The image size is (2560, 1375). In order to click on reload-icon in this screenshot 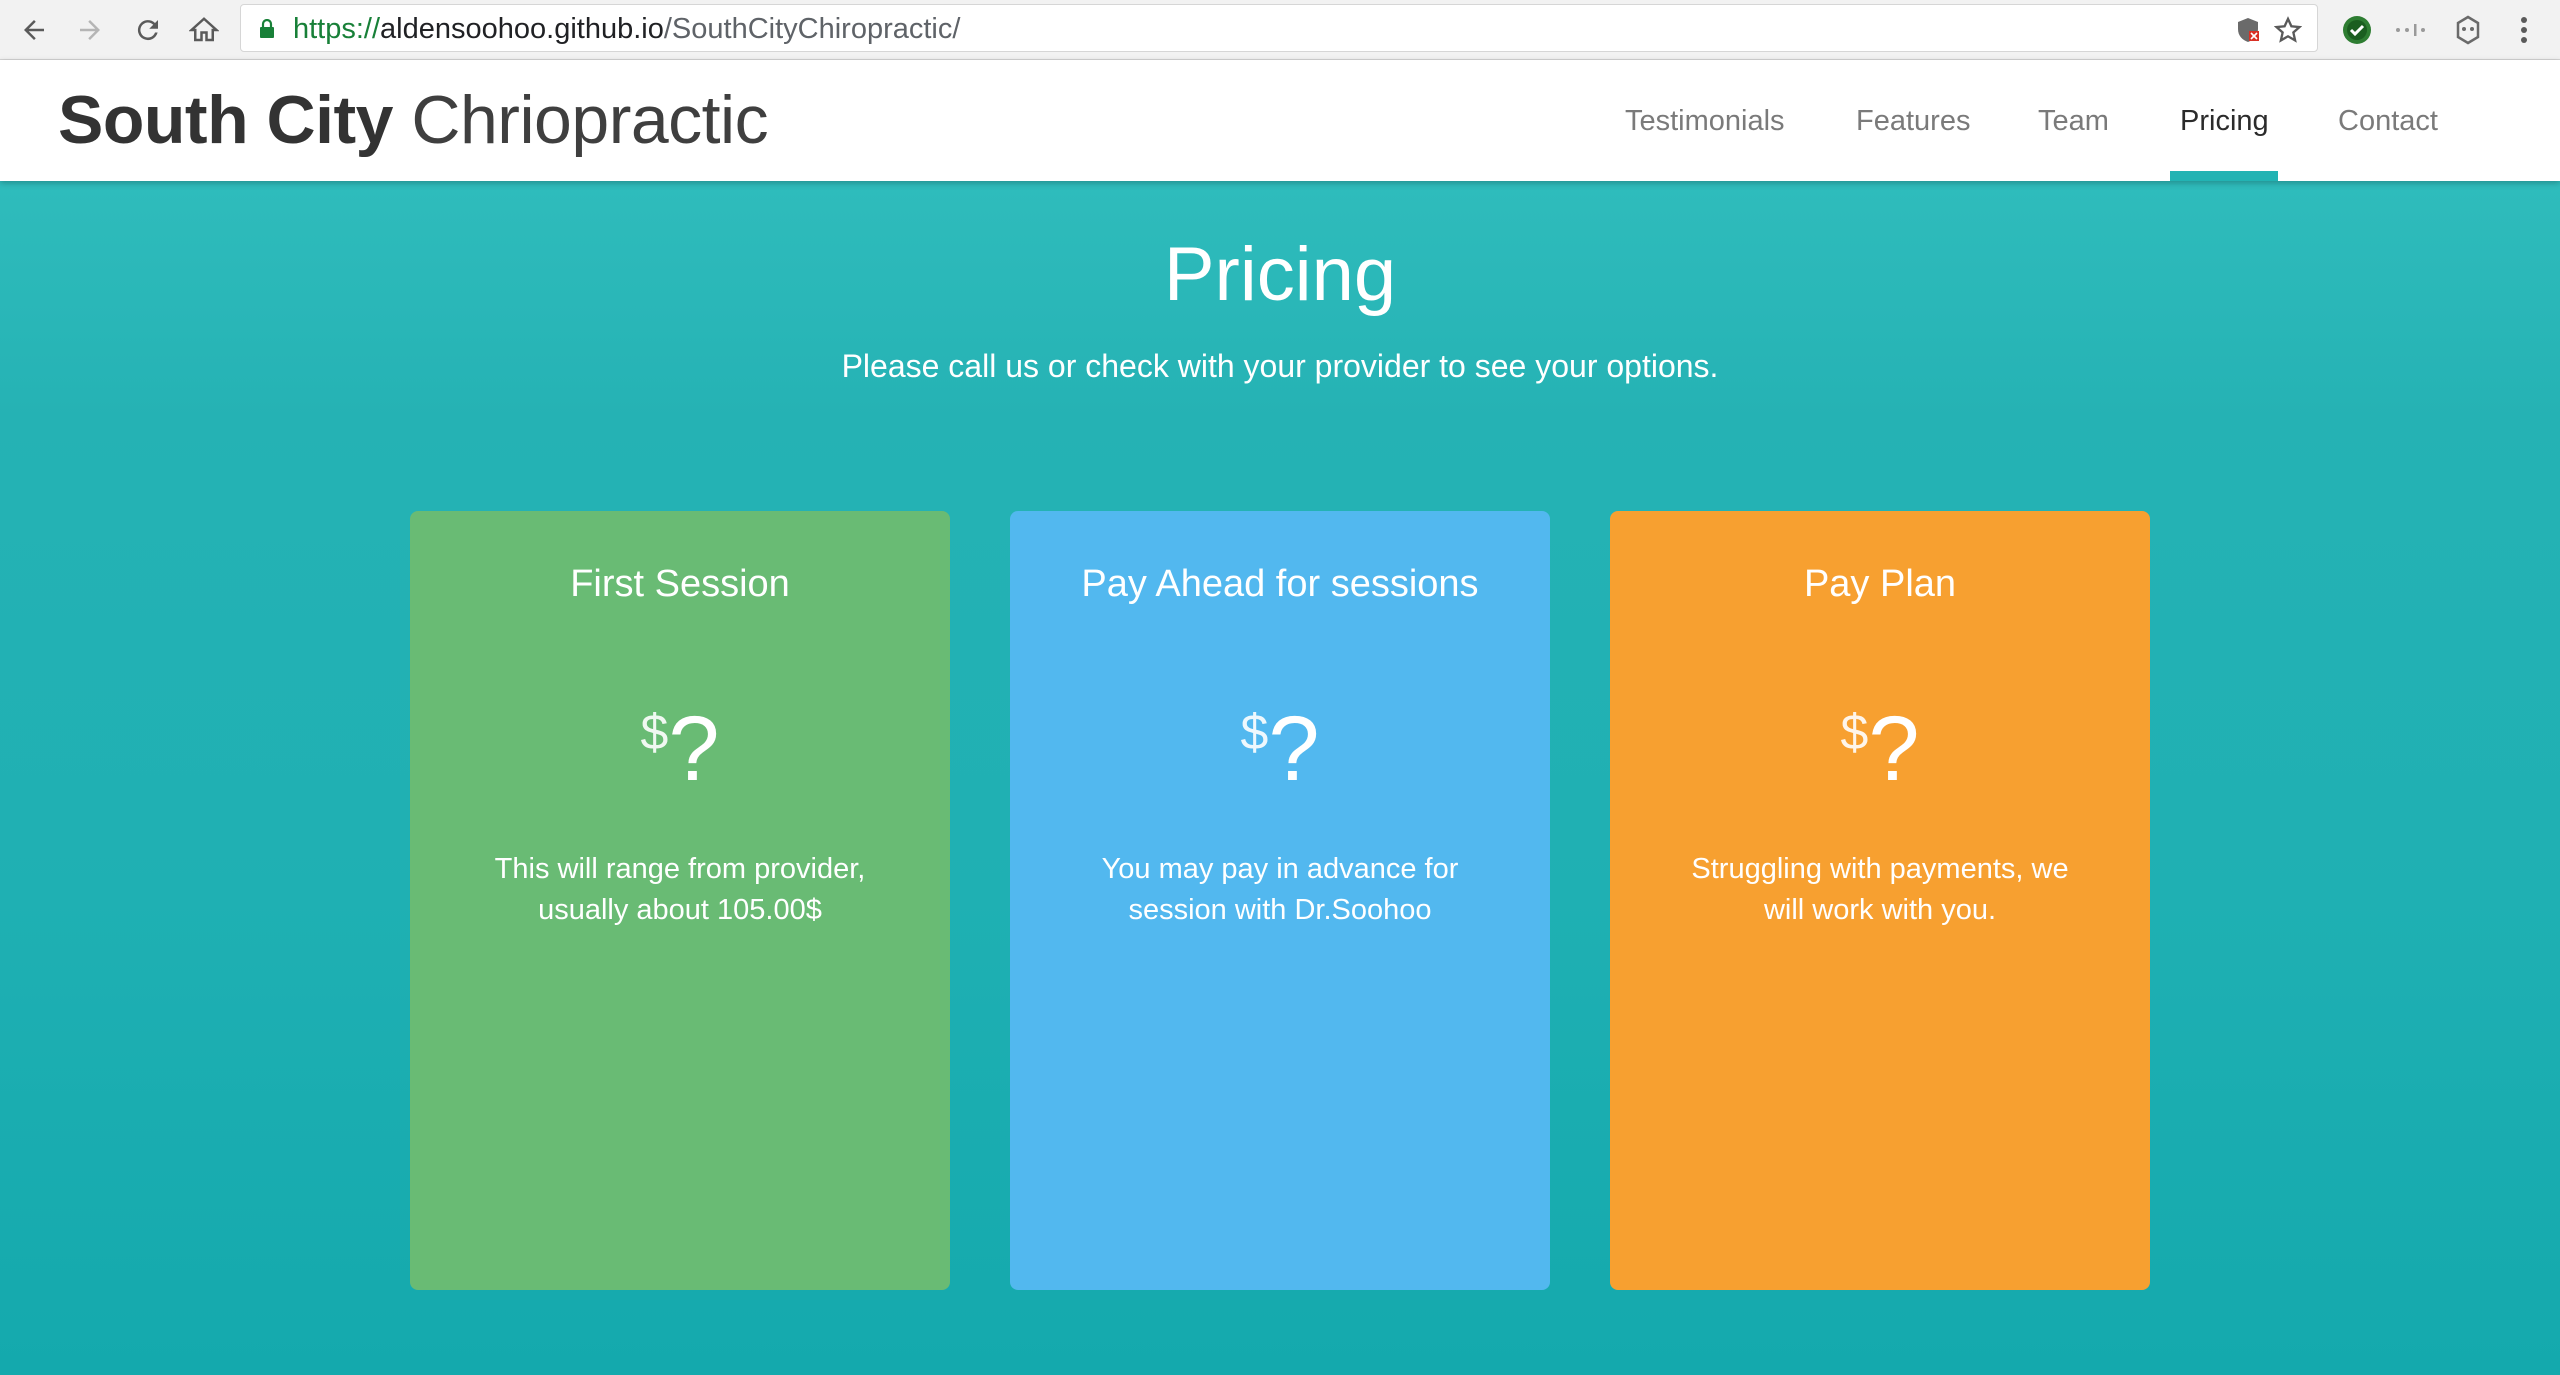, I will do `click(148, 30)`.